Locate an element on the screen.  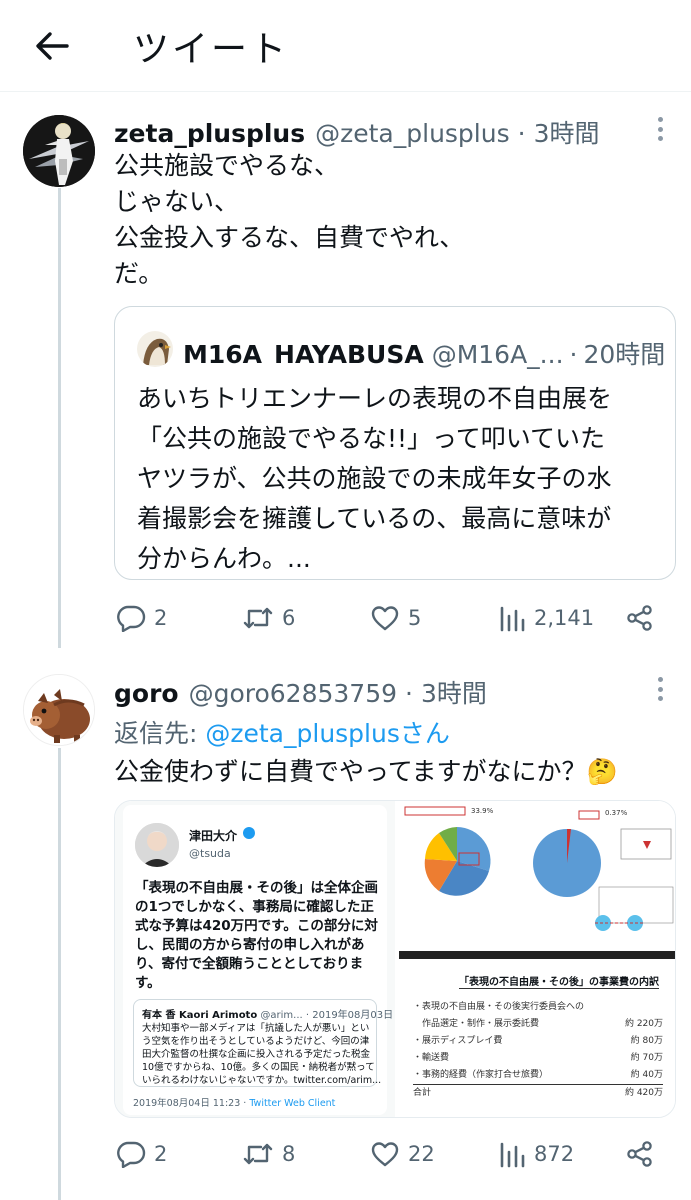
quoted-text-line: ヤツラが、公共の施設での未成年女子の水 is located at coordinates (374, 478).